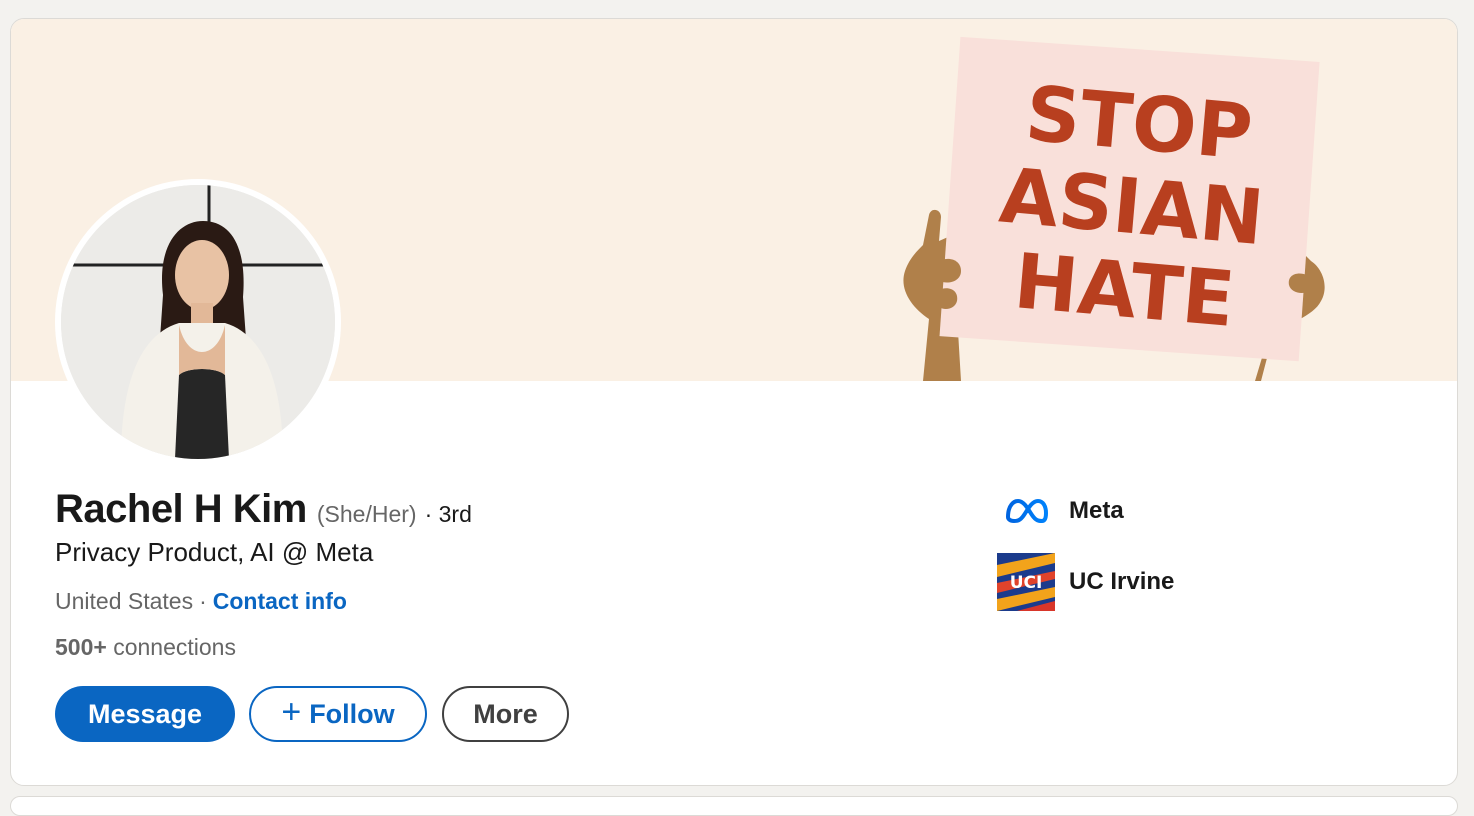  I want to click on profile-avatar, so click(198, 322).